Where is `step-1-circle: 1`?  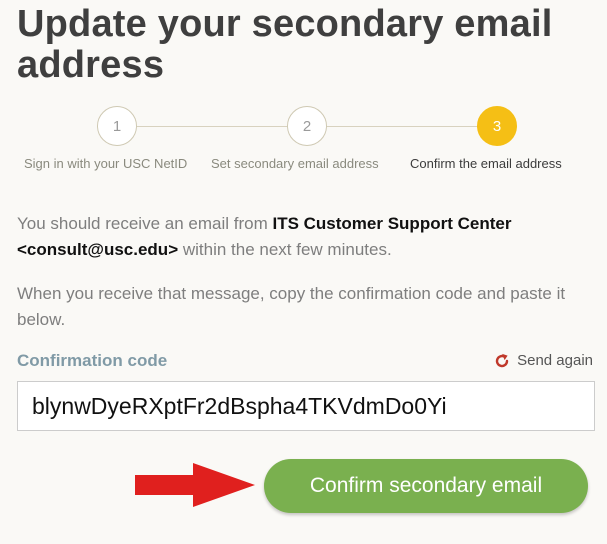
step-1-circle: 1 is located at coordinates (117, 126).